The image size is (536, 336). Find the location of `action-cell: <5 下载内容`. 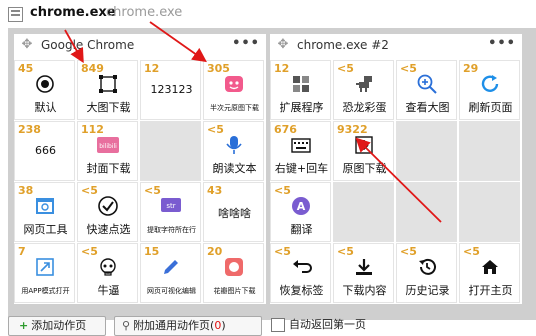

action-cell: <5 下载内容 is located at coordinates (363, 273).